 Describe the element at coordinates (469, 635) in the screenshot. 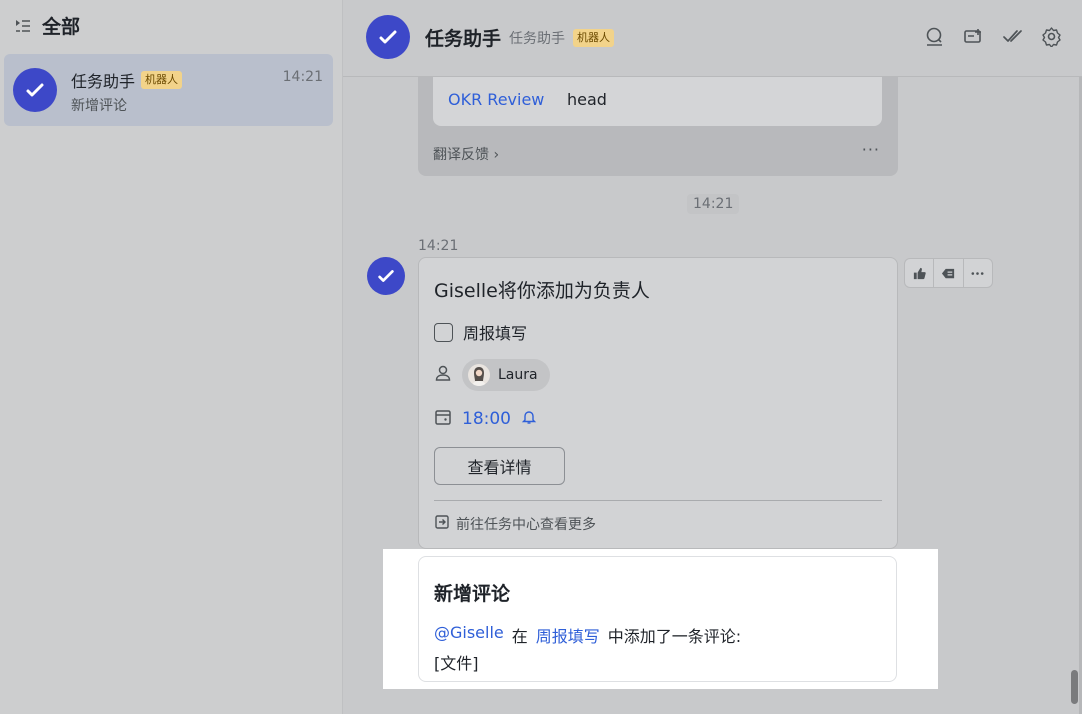

I see `mention-link: @Giselle` at that location.